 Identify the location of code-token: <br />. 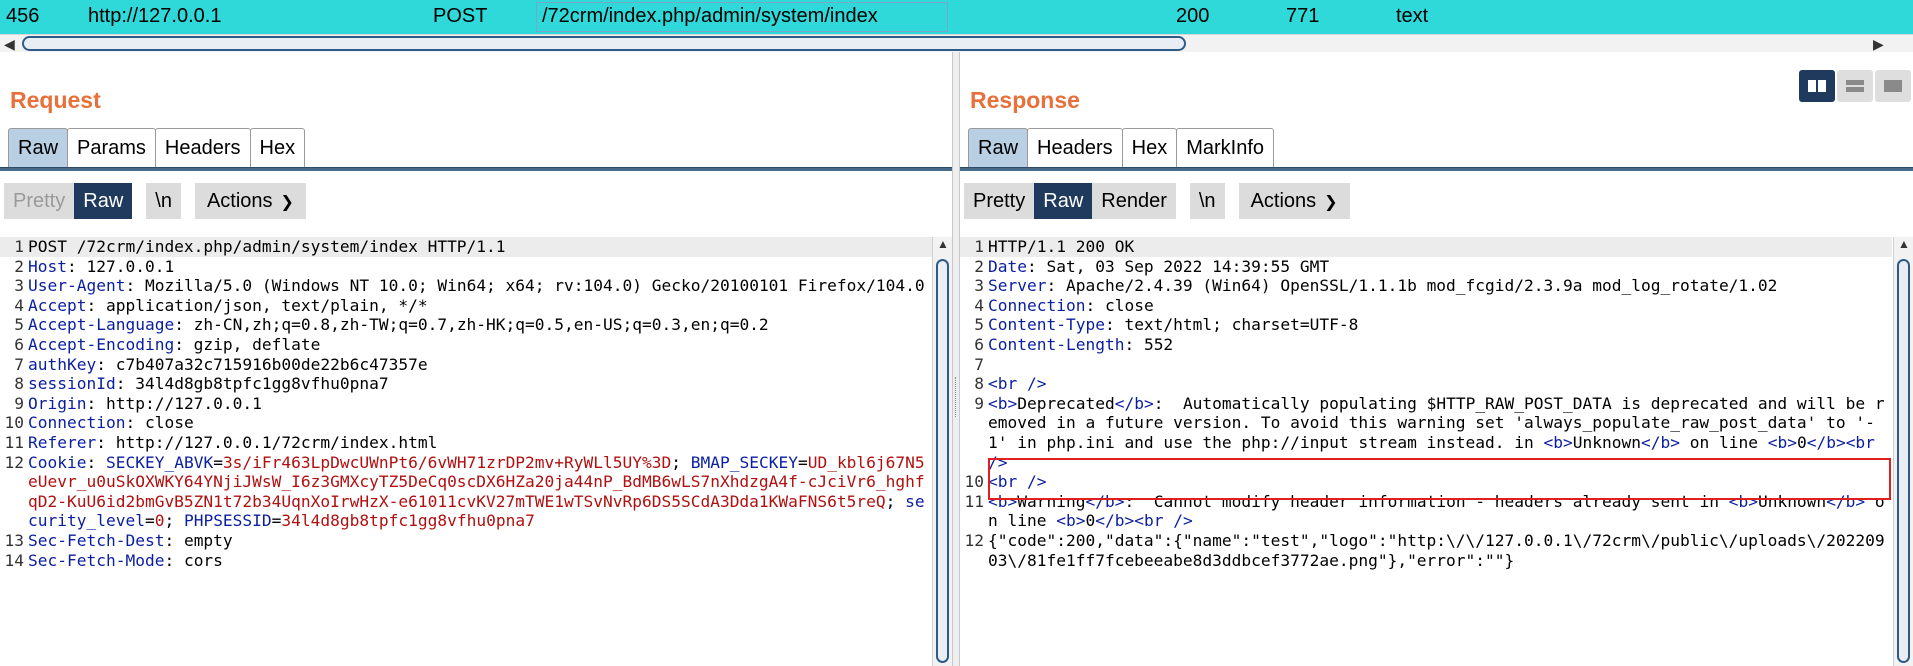
(1163, 521).